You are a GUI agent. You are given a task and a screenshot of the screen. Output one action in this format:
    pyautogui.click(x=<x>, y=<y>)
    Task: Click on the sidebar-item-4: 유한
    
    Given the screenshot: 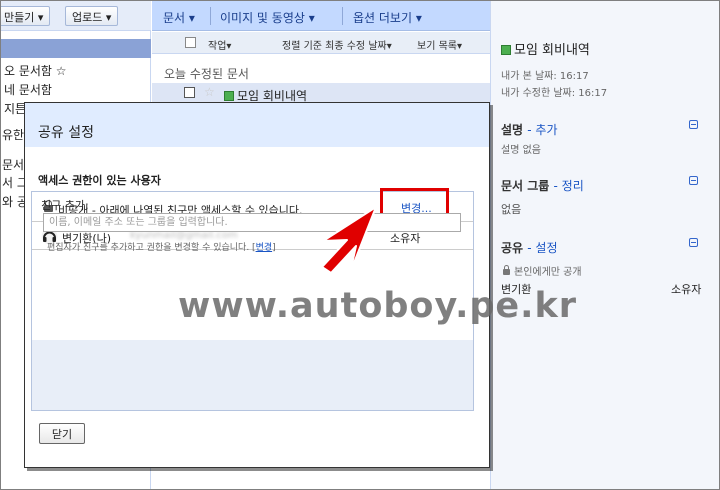 What is the action you would take?
    pyautogui.click(x=13, y=134)
    